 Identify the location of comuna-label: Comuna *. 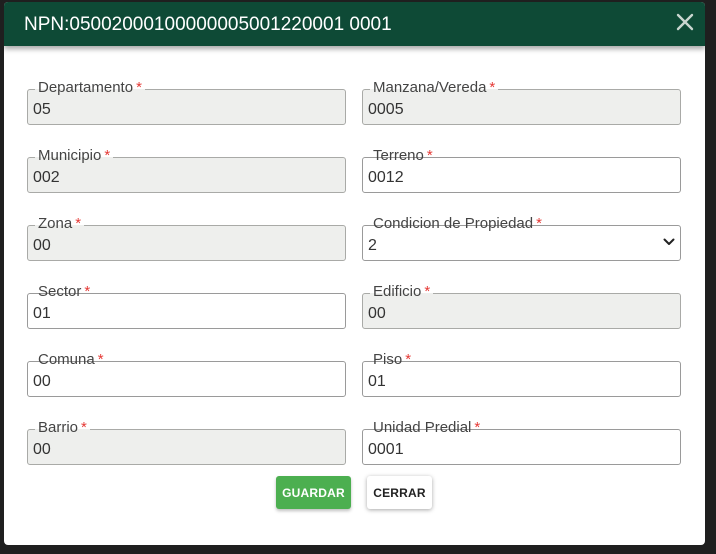
(71, 360).